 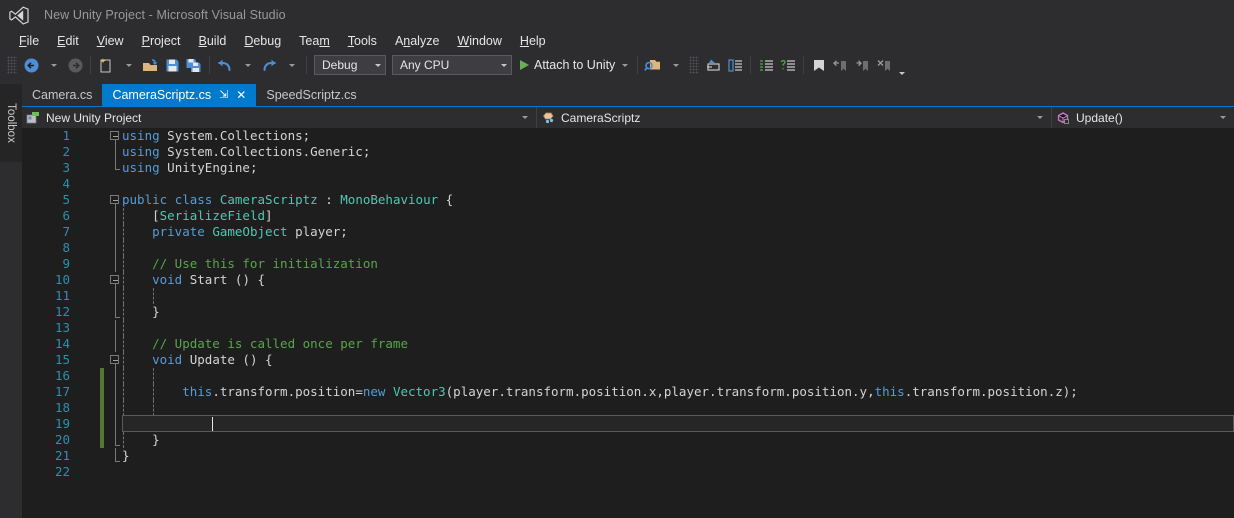 What do you see at coordinates (106, 65) in the screenshot?
I see `new-item-icon` at bounding box center [106, 65].